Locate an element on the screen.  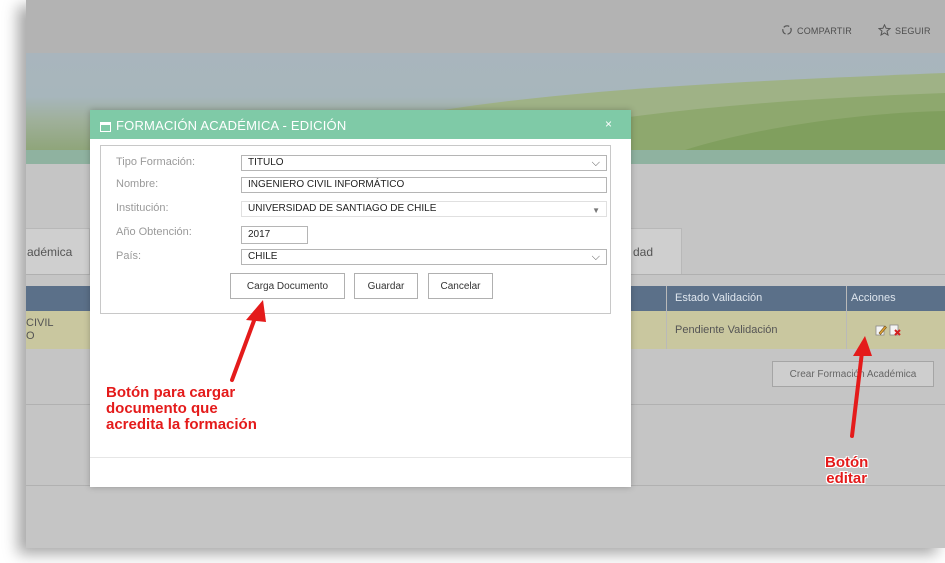
nombre-value: INGENIERO CIVIL INFORMÁTICO is located at coordinates (326, 184).